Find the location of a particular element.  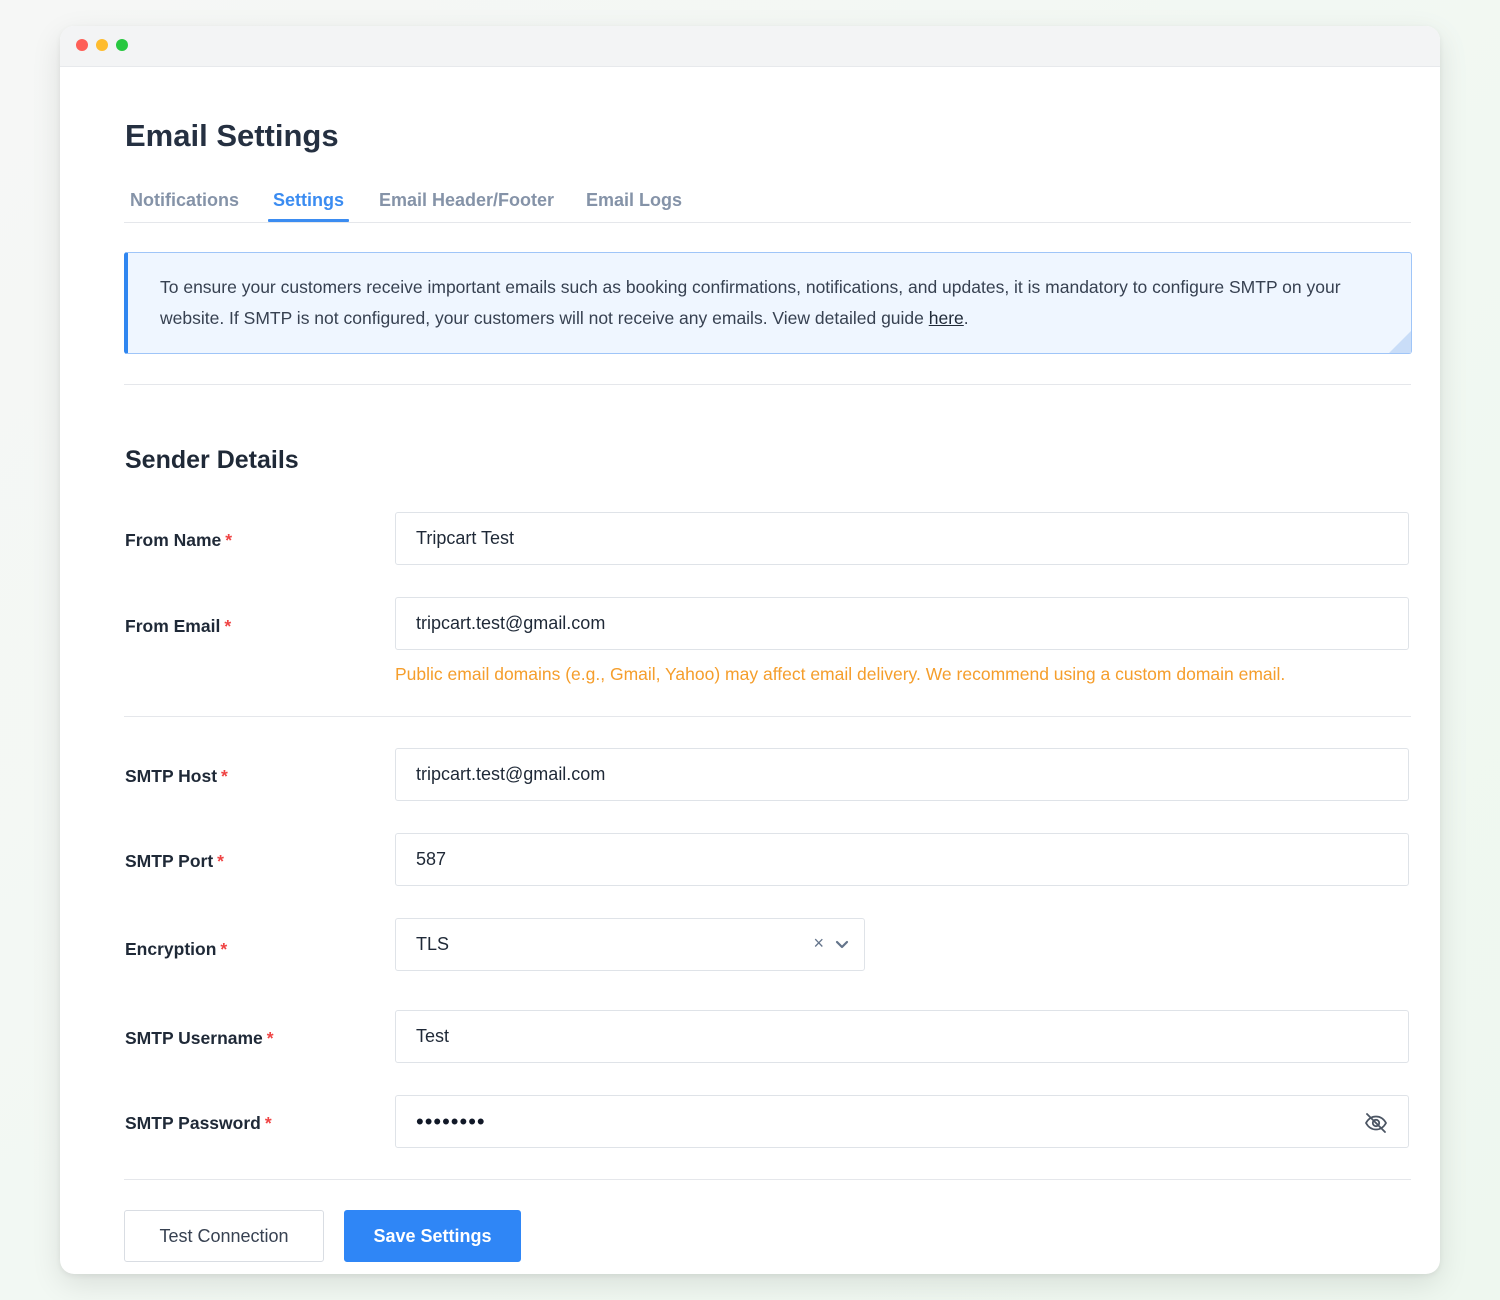

smtp-host-label: SMTP Host * is located at coordinates (176, 776).